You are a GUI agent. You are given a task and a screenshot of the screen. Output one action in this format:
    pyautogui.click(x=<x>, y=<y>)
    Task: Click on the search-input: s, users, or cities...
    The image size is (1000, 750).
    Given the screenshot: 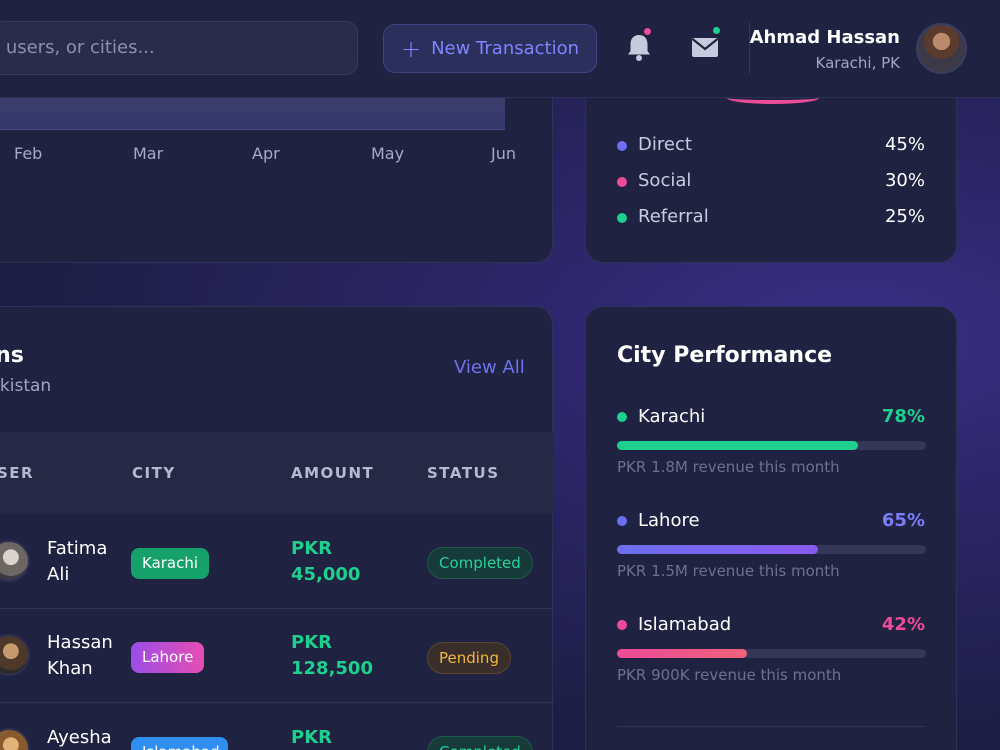 What is the action you would take?
    pyautogui.click(x=179, y=48)
    